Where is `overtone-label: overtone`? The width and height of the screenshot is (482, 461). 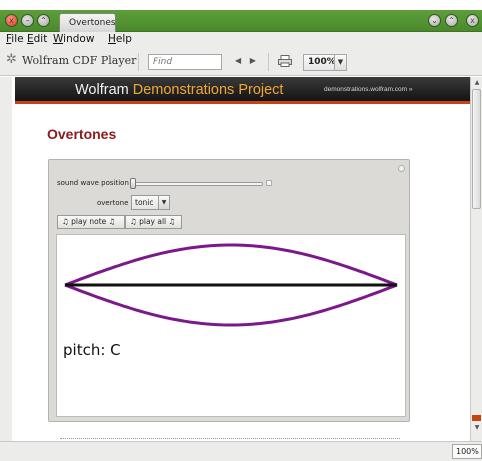 overtone-label: overtone is located at coordinates (113, 203).